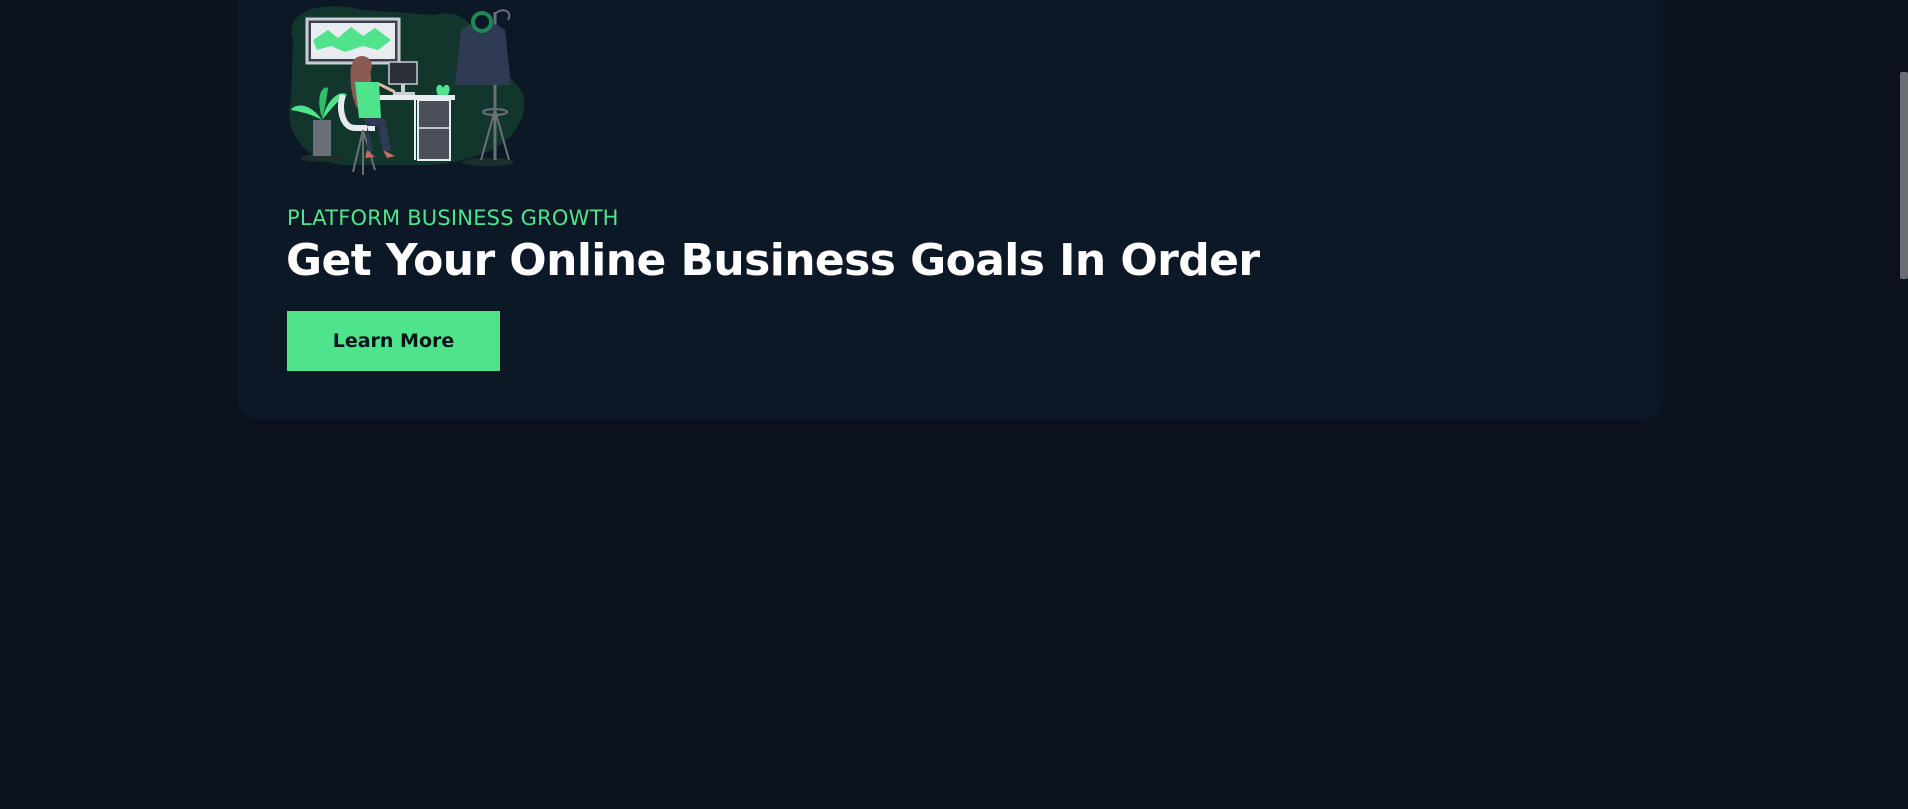 Image resolution: width=1908 pixels, height=809 pixels. What do you see at coordinates (453, 218) in the screenshot?
I see `hero-eyebrow: PLATFORM BUSINESS GROWTH` at bounding box center [453, 218].